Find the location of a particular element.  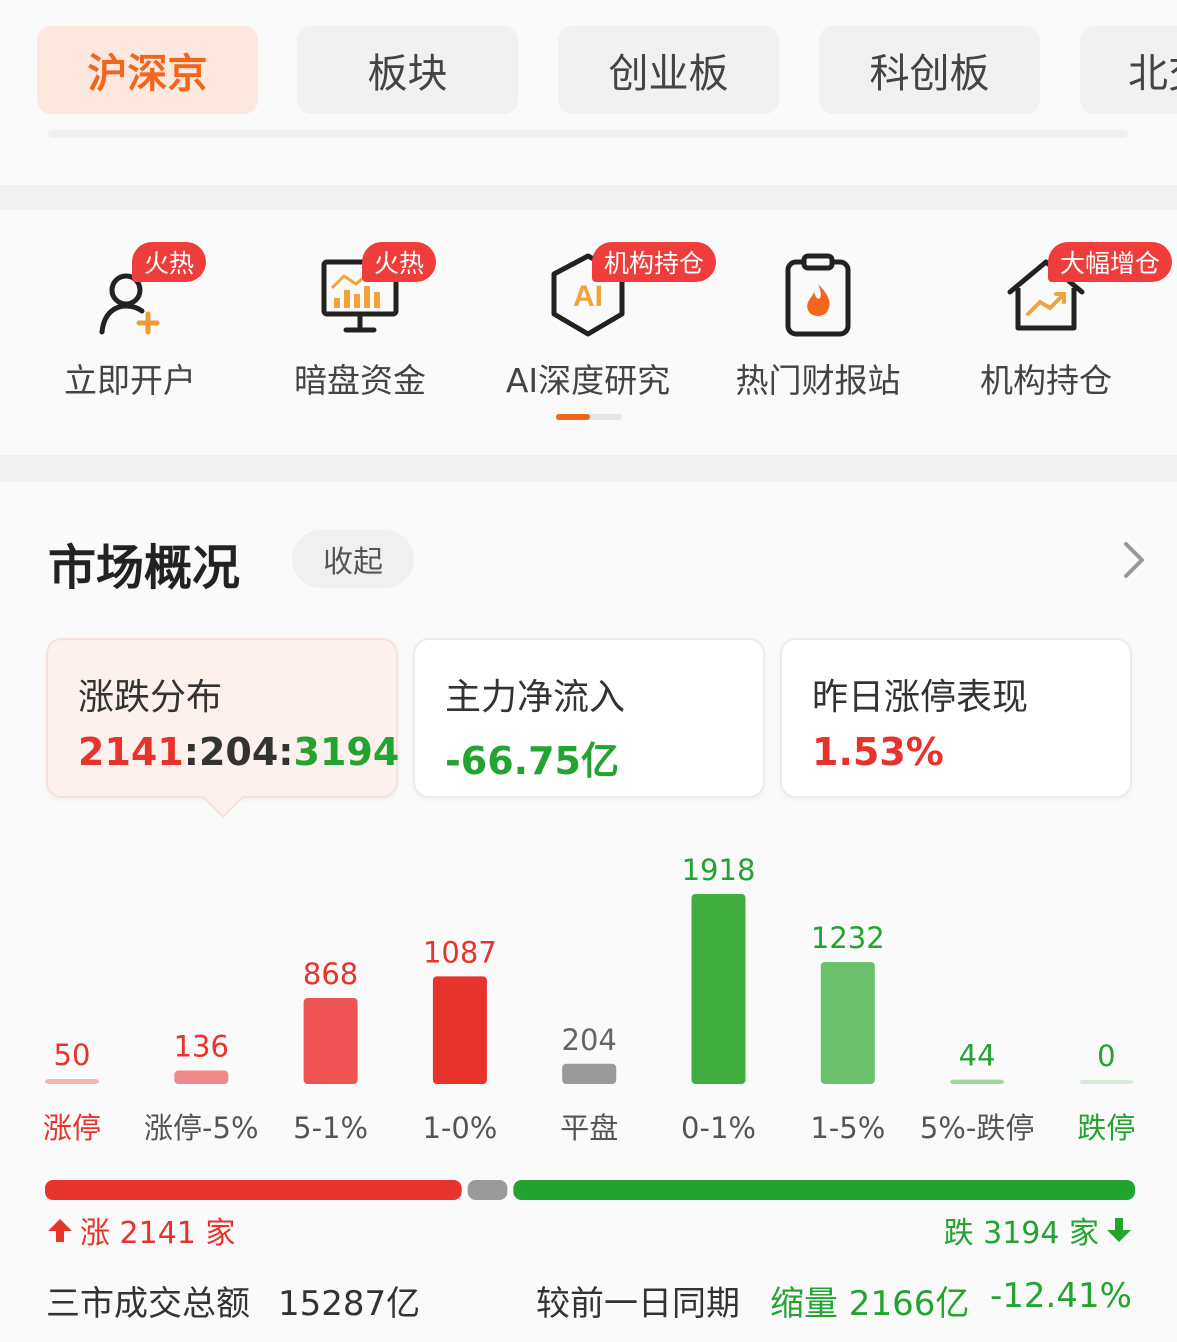

ratio-up-segment is located at coordinates (253, 1190).